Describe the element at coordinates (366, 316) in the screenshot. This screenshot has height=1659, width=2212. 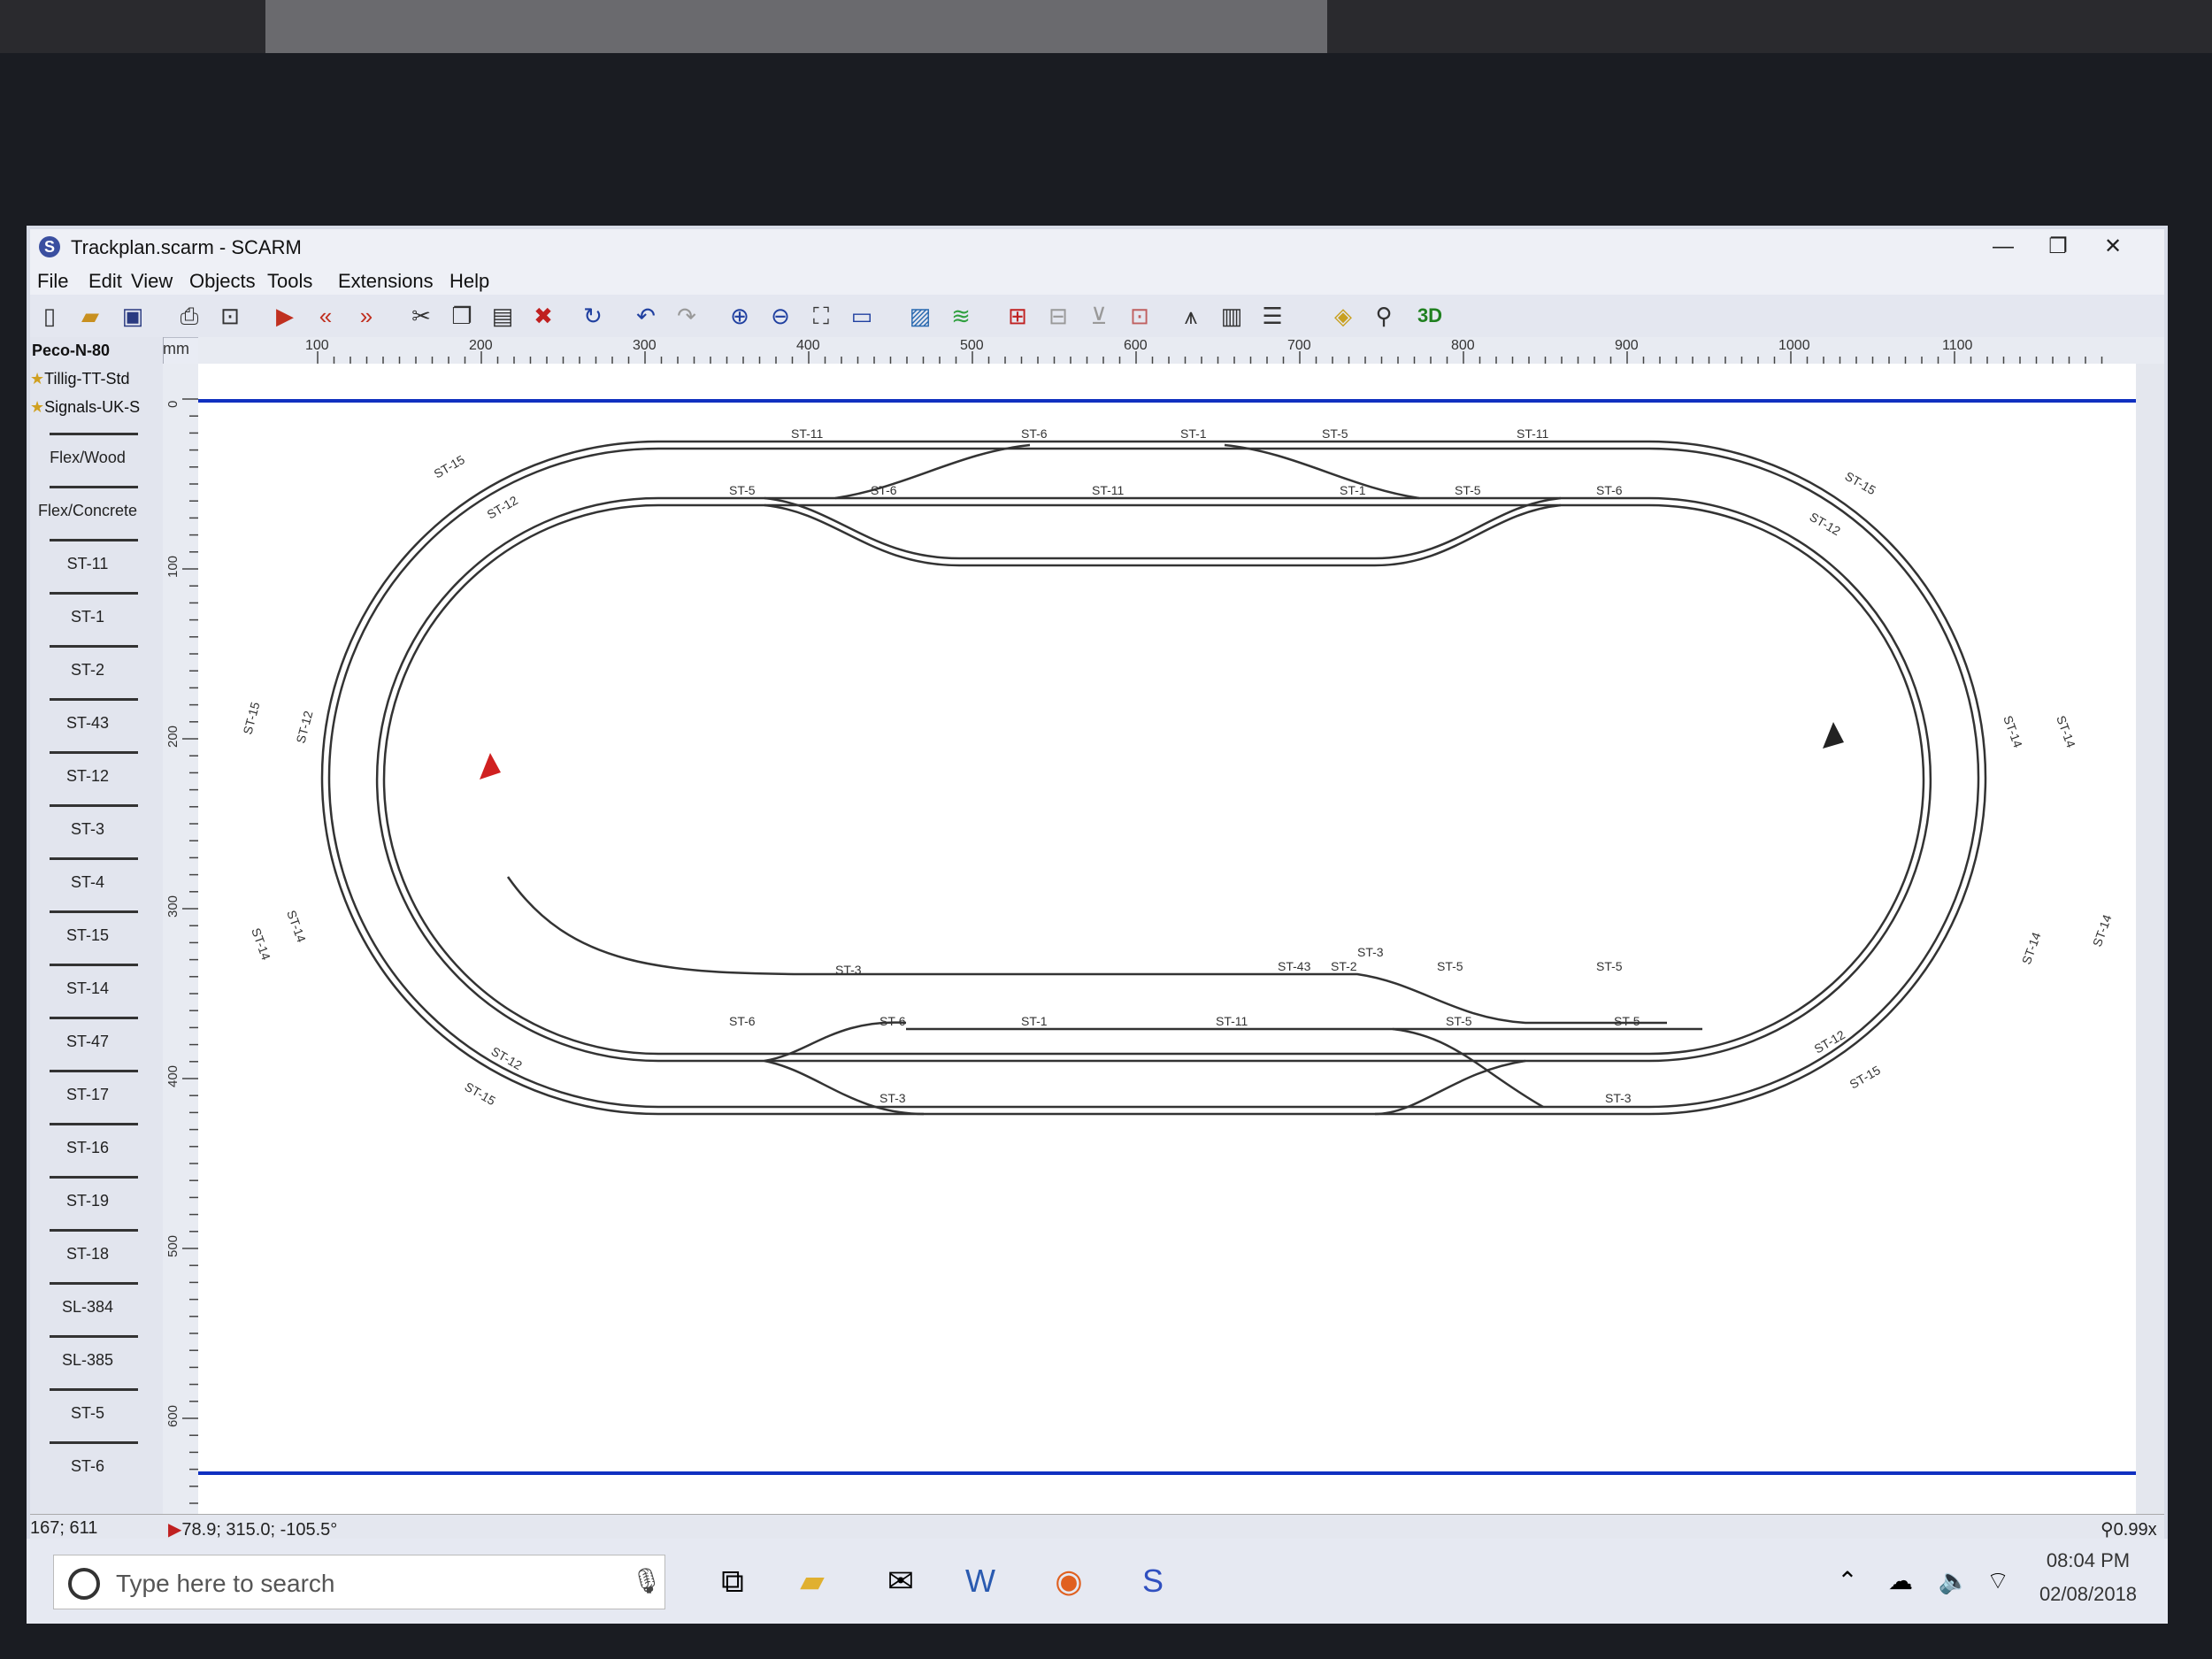
I see `fast-forward-icon: »` at that location.